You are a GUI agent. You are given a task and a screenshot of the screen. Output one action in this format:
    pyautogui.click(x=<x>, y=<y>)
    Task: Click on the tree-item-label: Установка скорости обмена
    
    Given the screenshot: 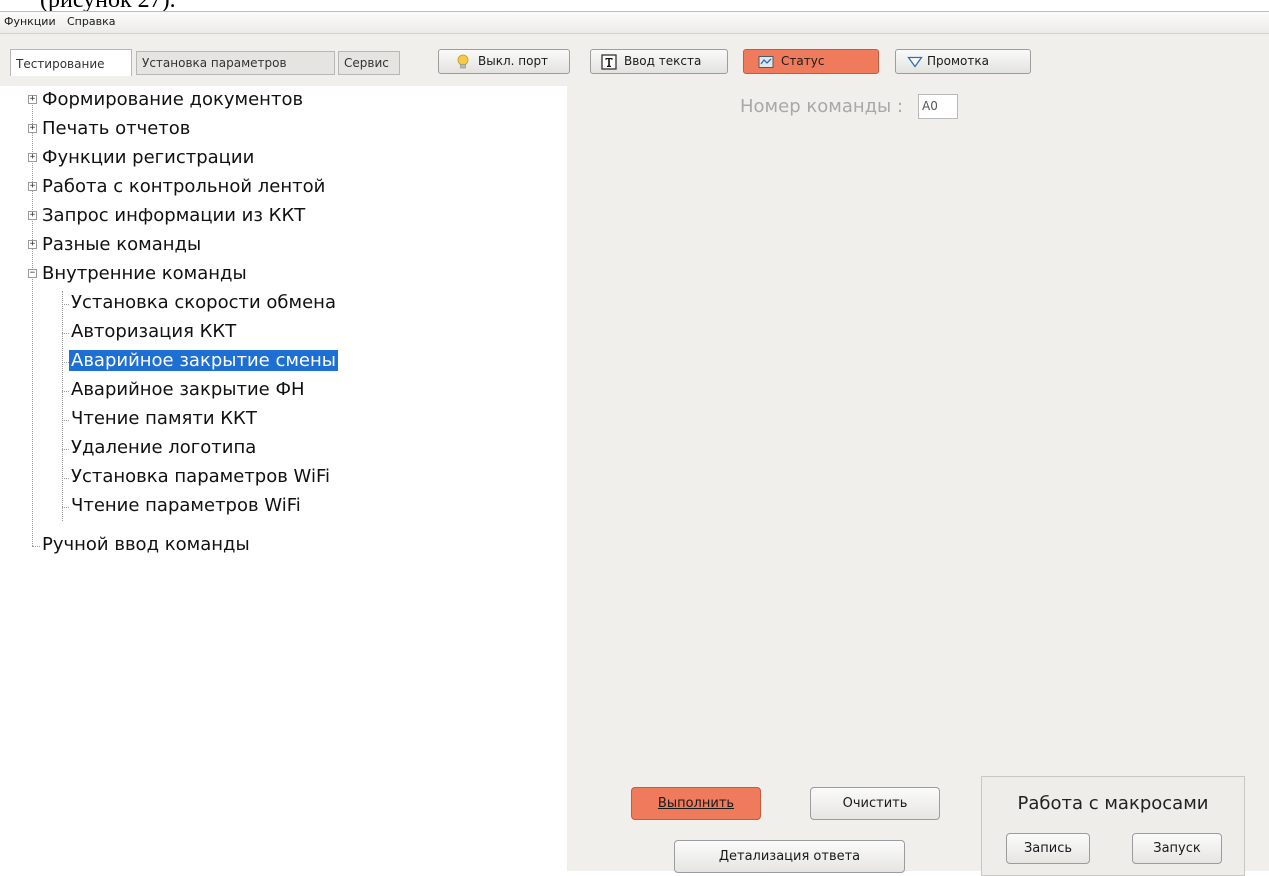 What is the action you would take?
    pyautogui.click(x=203, y=302)
    